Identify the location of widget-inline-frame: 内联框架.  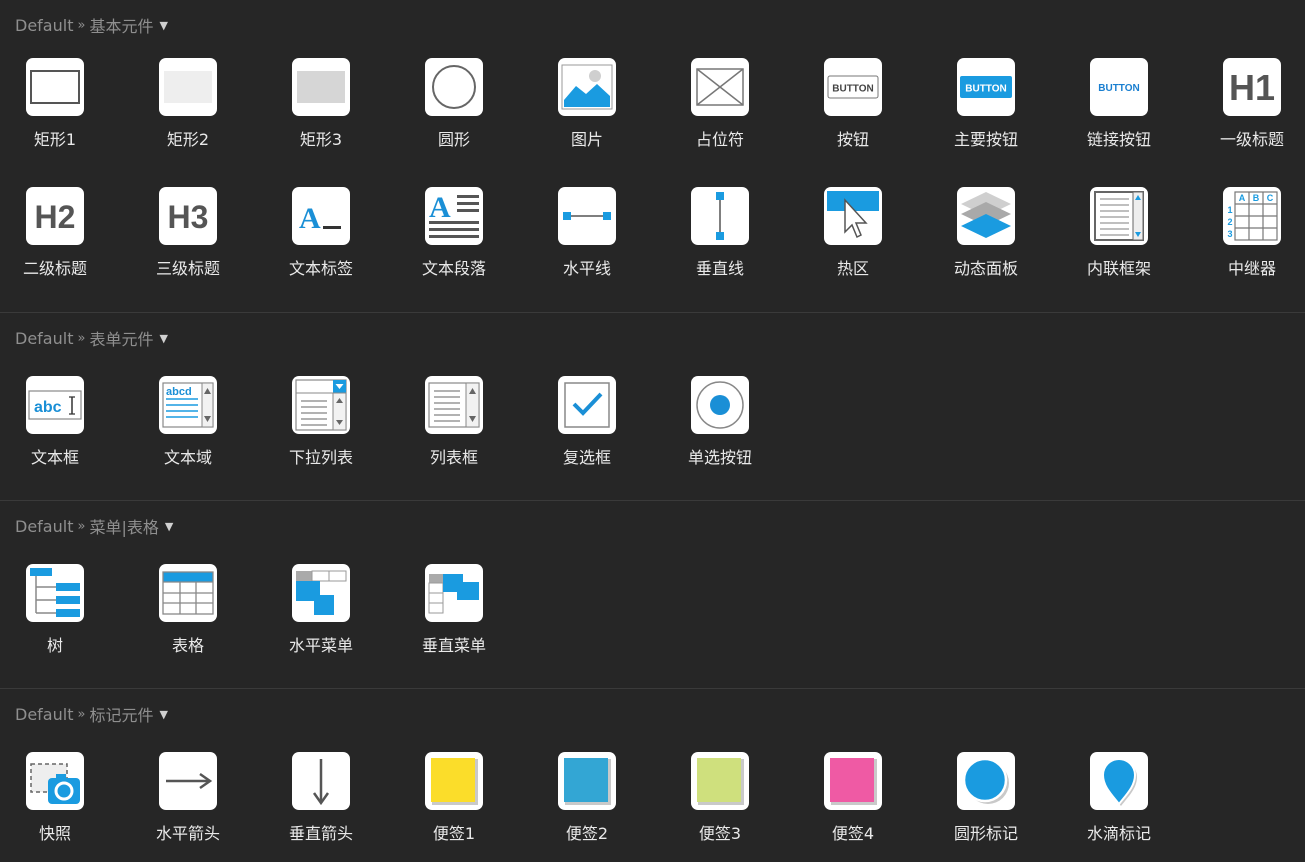
(1130, 242).